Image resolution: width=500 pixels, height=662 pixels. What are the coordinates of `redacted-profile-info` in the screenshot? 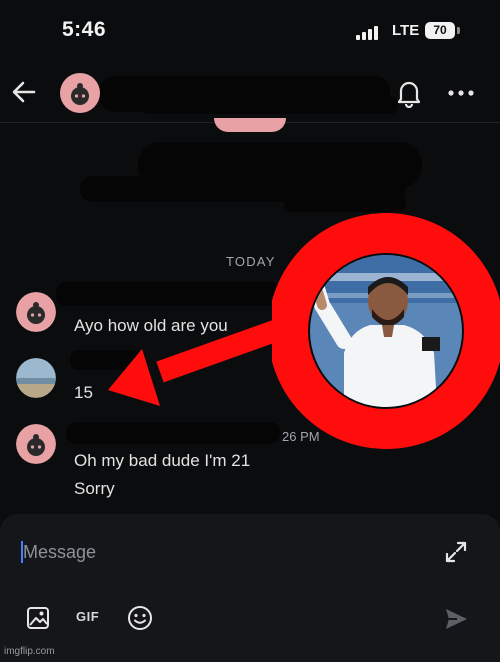 It's located at (345, 203).